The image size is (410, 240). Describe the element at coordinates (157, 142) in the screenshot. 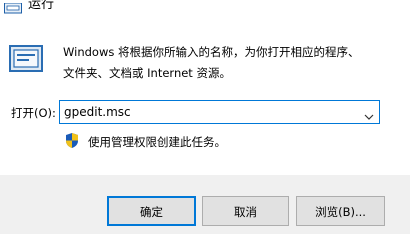

I see `admin-task-text: 使用管理权限创建此任务。` at that location.